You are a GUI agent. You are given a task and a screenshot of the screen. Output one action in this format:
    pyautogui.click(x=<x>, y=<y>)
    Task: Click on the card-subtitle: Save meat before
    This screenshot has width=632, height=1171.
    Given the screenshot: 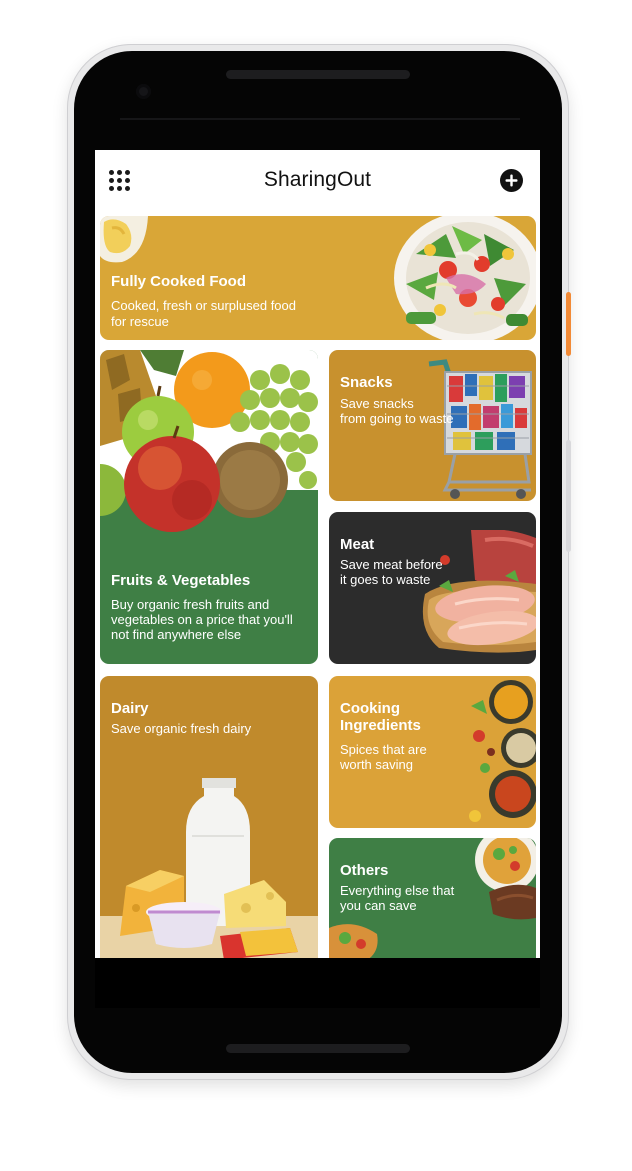 What is the action you would take?
    pyautogui.click(x=391, y=564)
    